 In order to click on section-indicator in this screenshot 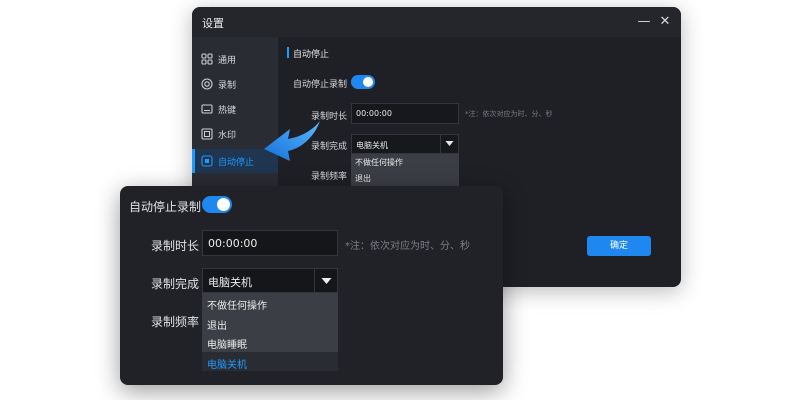, I will do `click(288, 52)`.